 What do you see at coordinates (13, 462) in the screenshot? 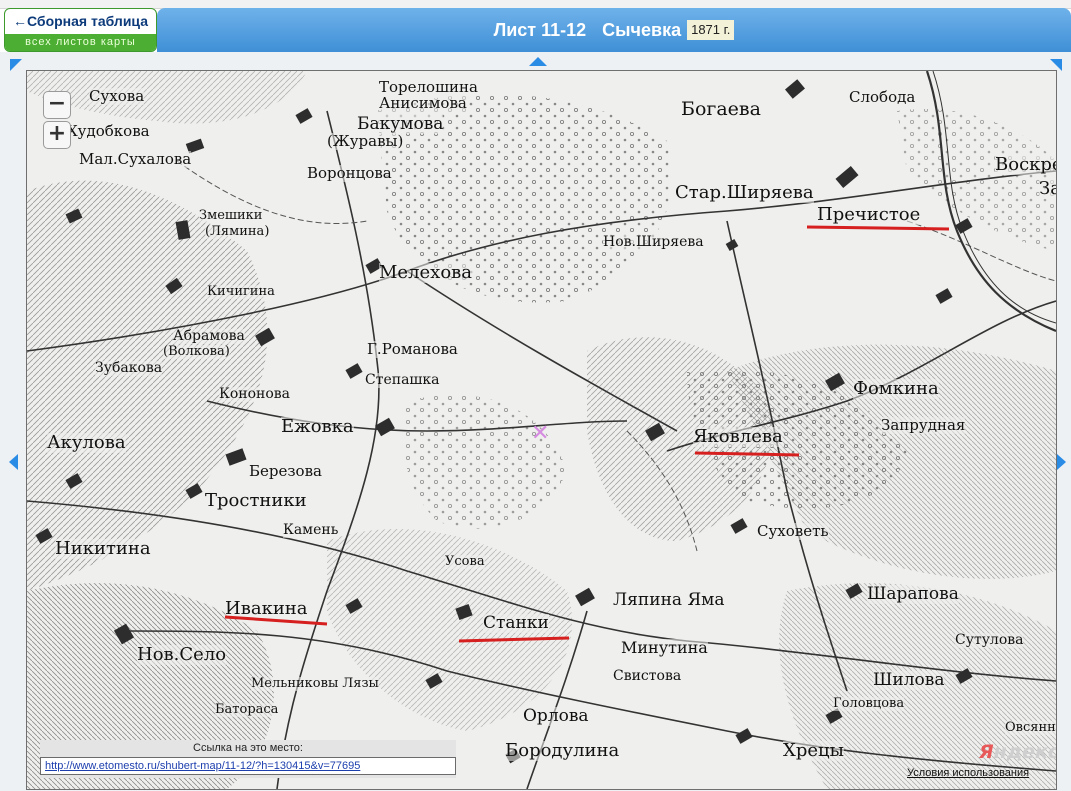
I see `pan-west-arrow-icon` at bounding box center [13, 462].